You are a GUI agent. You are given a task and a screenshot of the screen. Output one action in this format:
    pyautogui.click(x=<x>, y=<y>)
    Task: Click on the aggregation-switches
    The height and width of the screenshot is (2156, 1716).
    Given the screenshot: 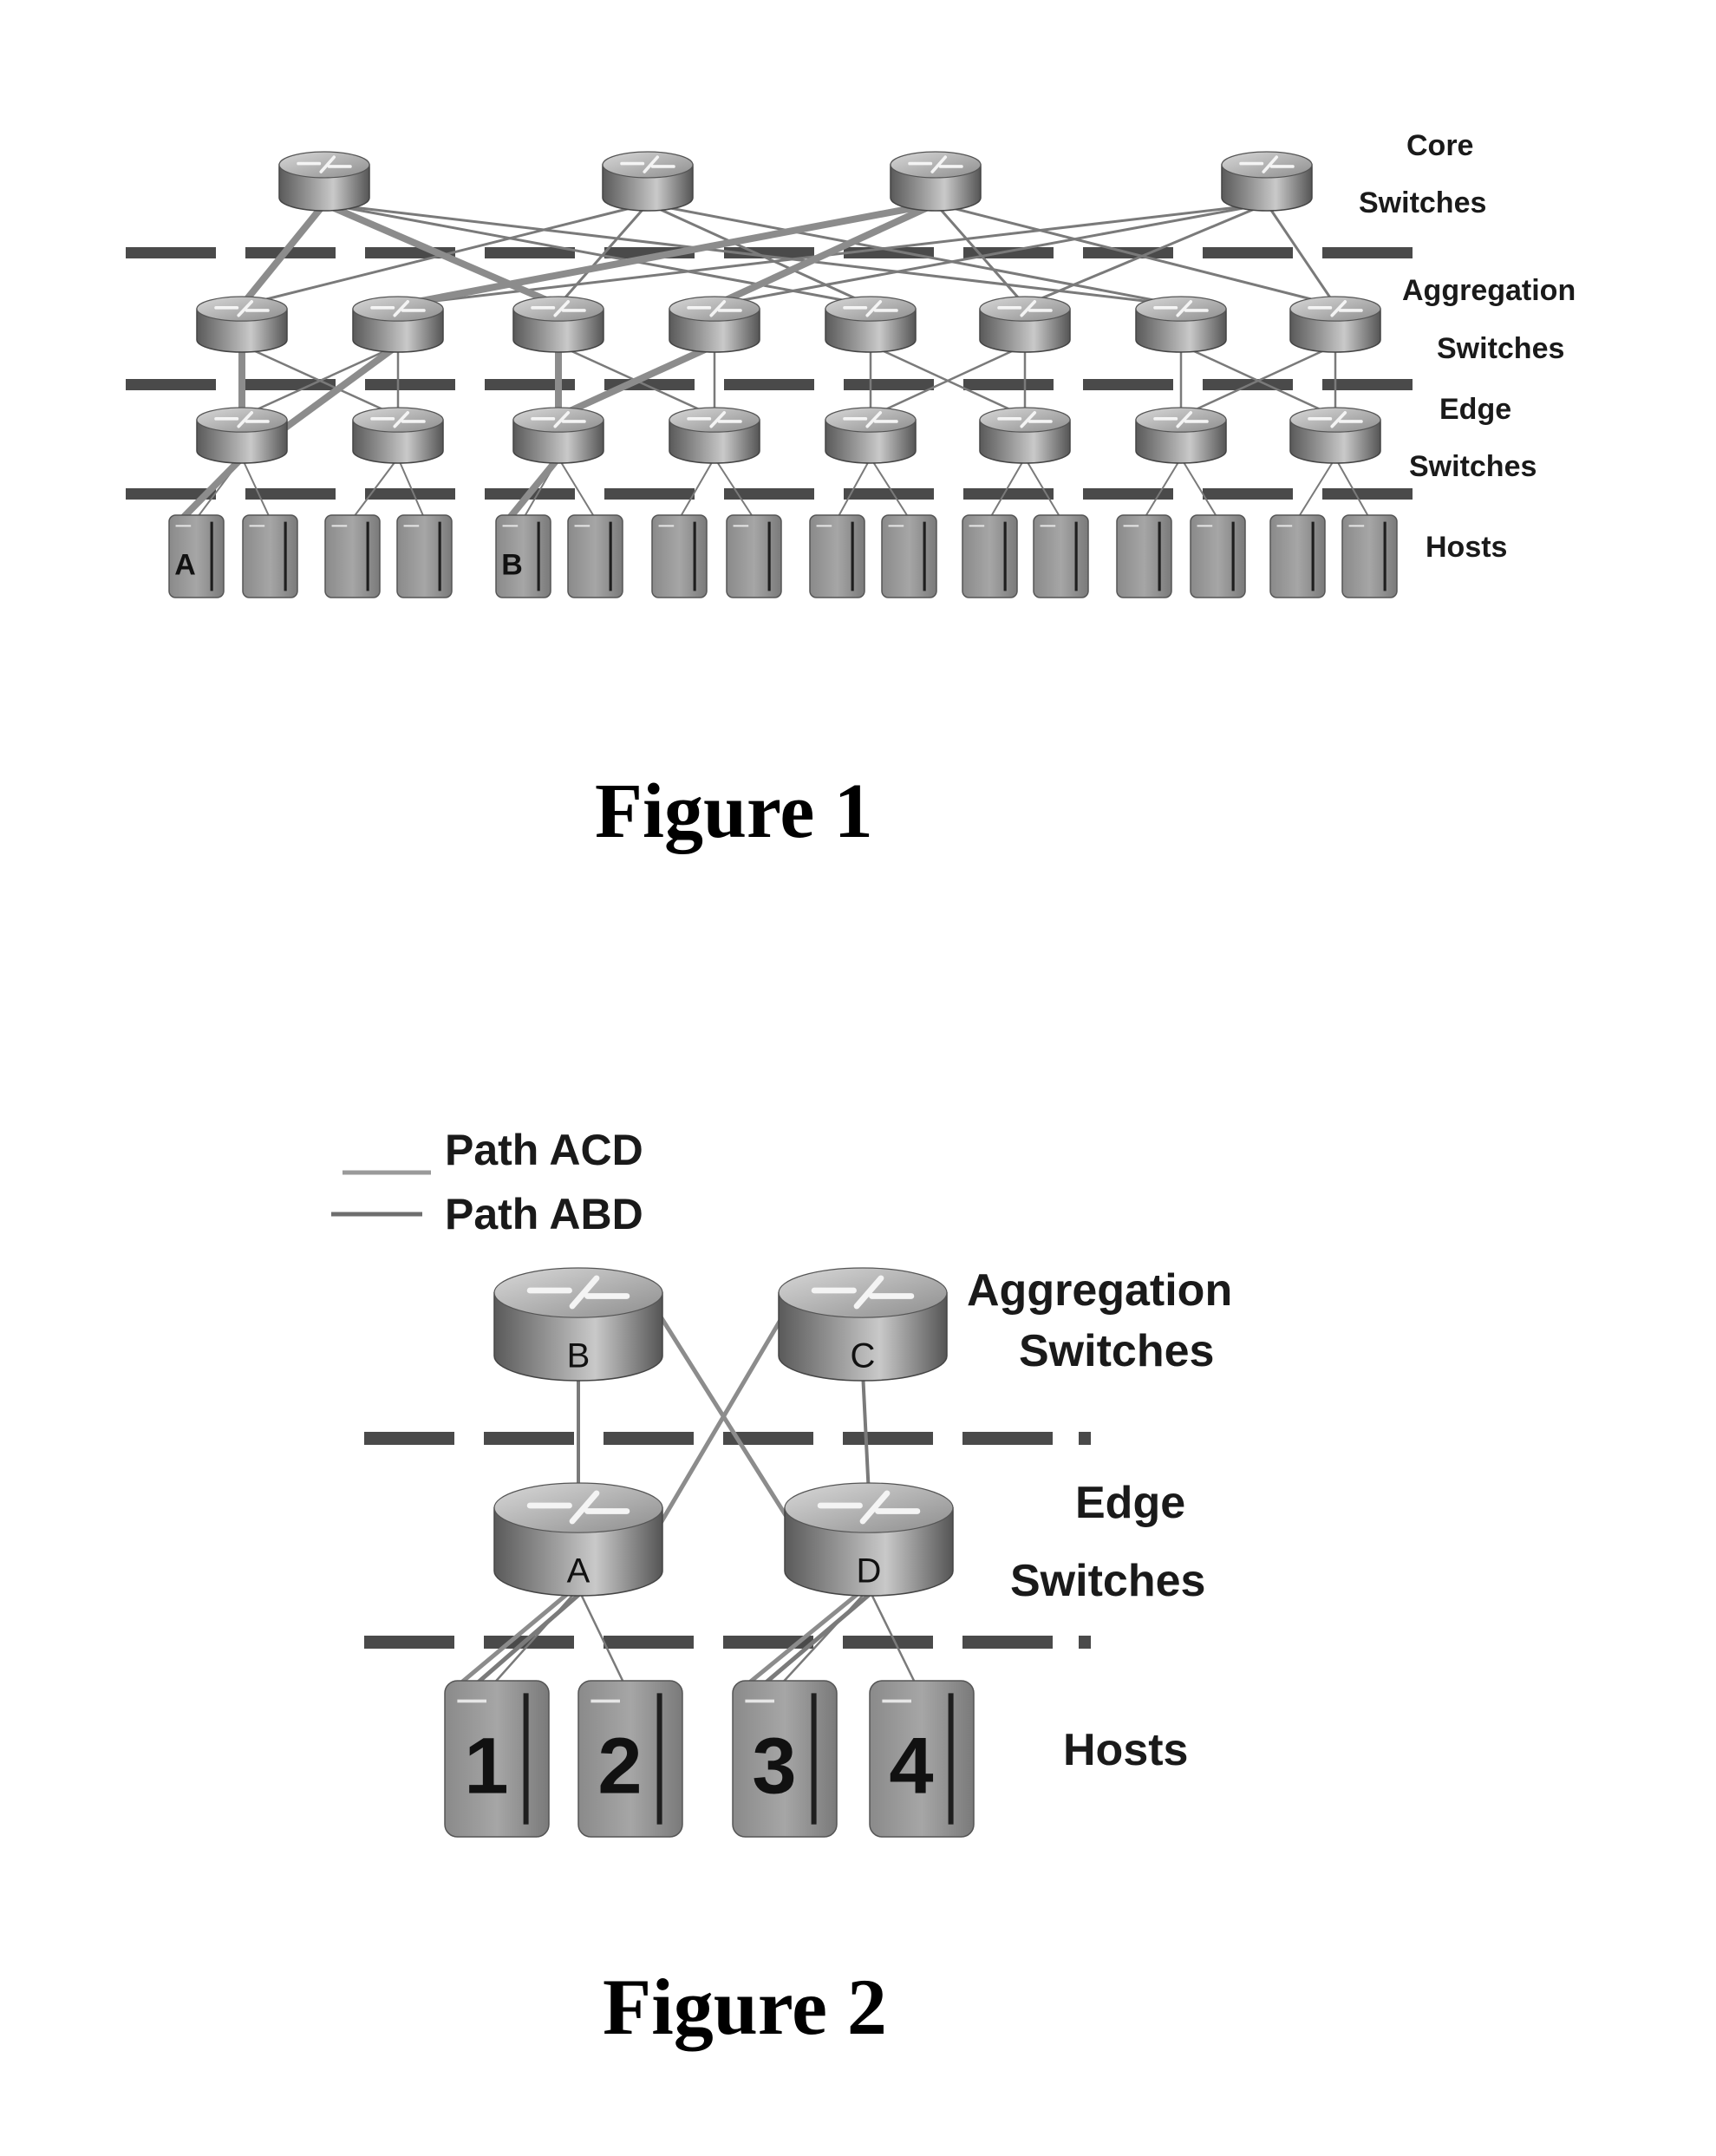 What is the action you would take?
    pyautogui.click(x=788, y=324)
    